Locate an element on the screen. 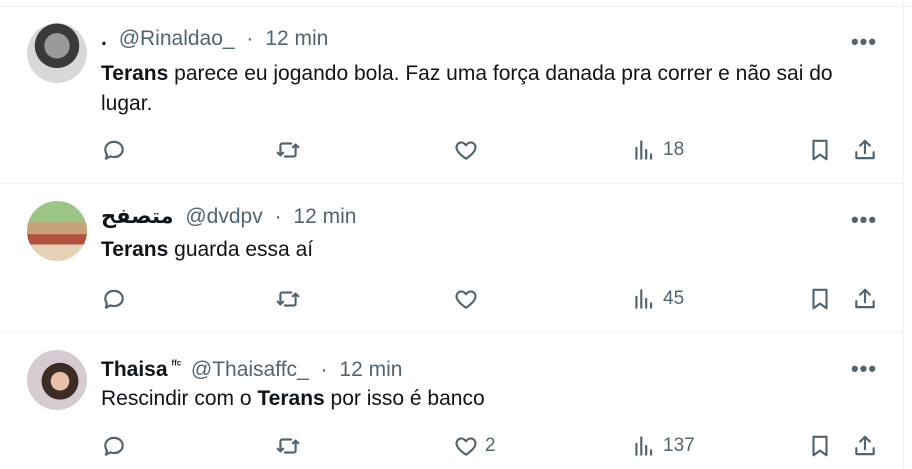 The width and height of the screenshot is (912, 469). tweet-header: Thaisa ᶠᶠᶜ @Thaisaffc_ · 12 min is located at coordinates (251, 367).